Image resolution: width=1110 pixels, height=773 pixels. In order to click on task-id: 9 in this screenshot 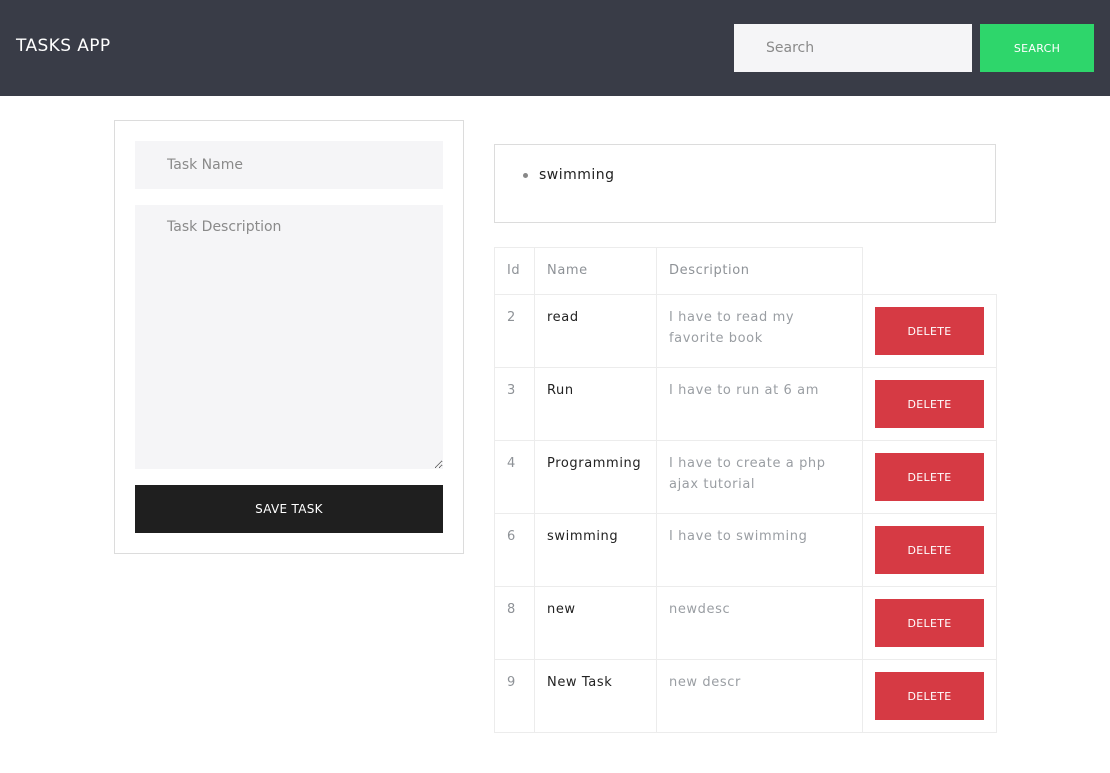, I will do `click(514, 696)`.